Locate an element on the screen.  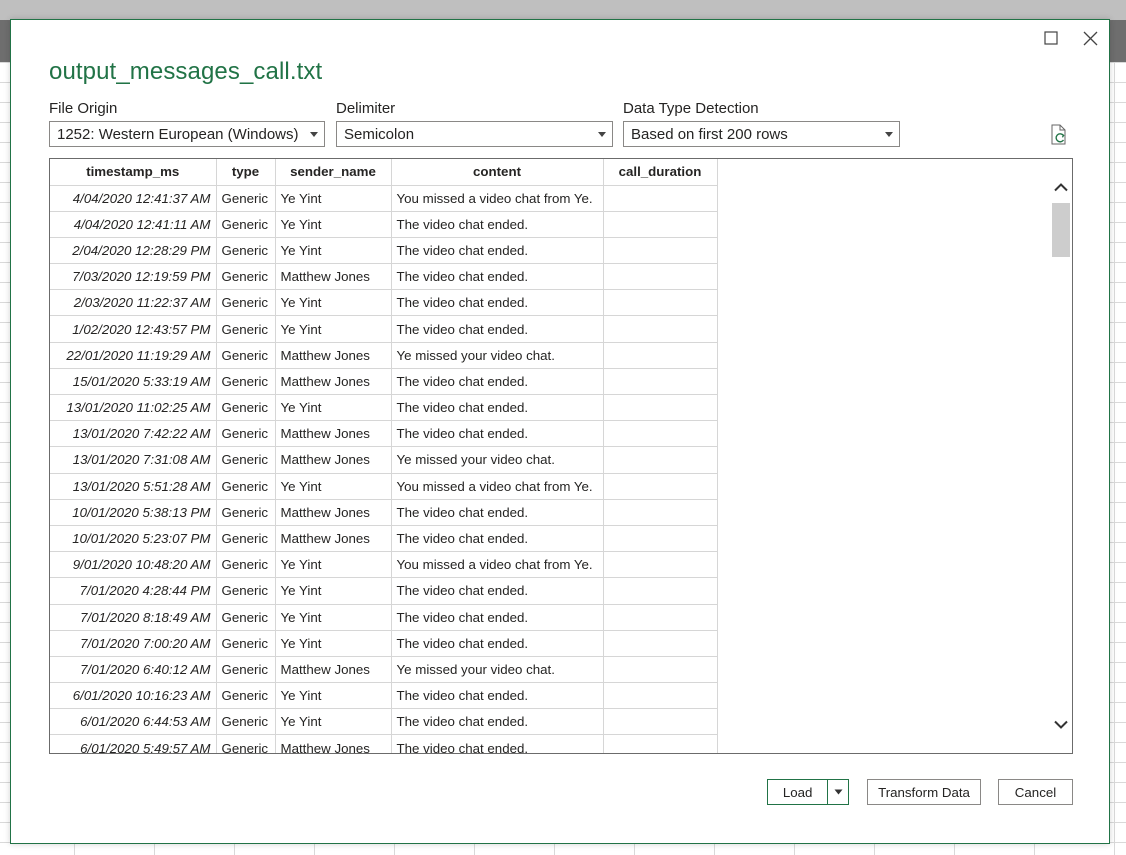
file-origin-select: 1252: Western European (Windows) is located at coordinates (187, 134).